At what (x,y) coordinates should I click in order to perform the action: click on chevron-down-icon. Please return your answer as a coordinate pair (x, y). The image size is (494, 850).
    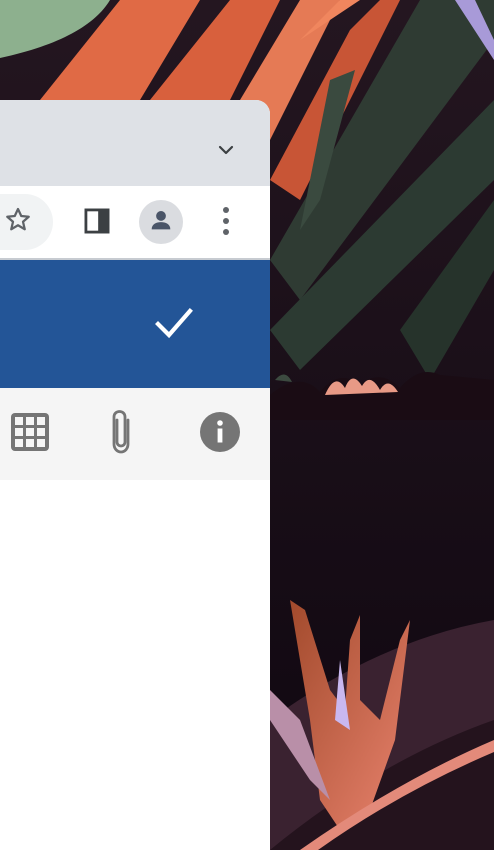
    Looking at the image, I should click on (226, 152).